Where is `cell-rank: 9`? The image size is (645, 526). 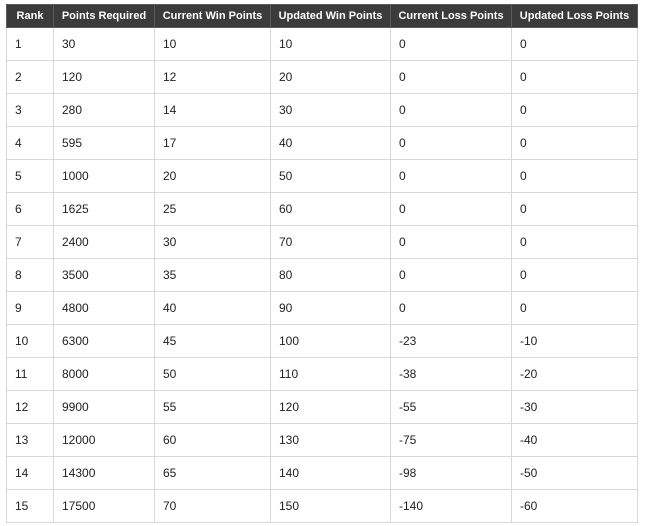 cell-rank: 9 is located at coordinates (30, 308).